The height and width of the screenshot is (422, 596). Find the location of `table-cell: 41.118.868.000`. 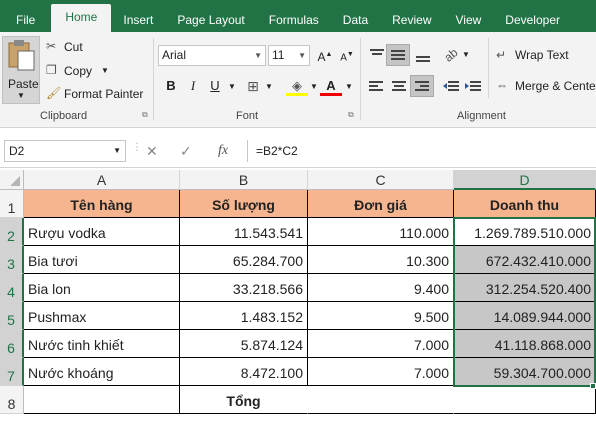

table-cell: 41.118.868.000 is located at coordinates (525, 344).